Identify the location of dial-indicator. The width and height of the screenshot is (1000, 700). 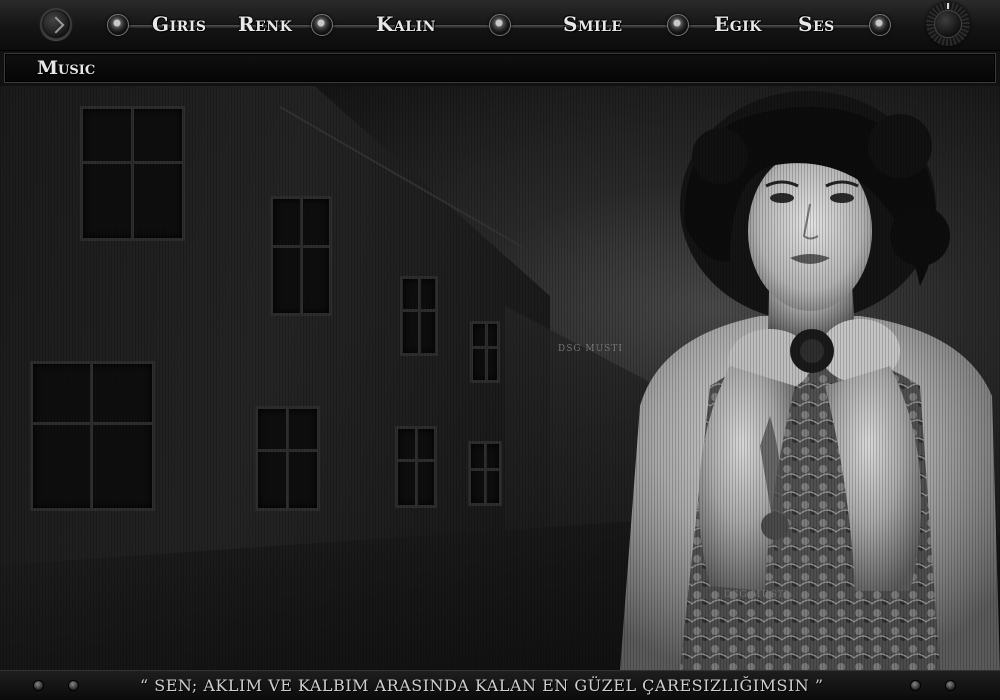
(948, 6).